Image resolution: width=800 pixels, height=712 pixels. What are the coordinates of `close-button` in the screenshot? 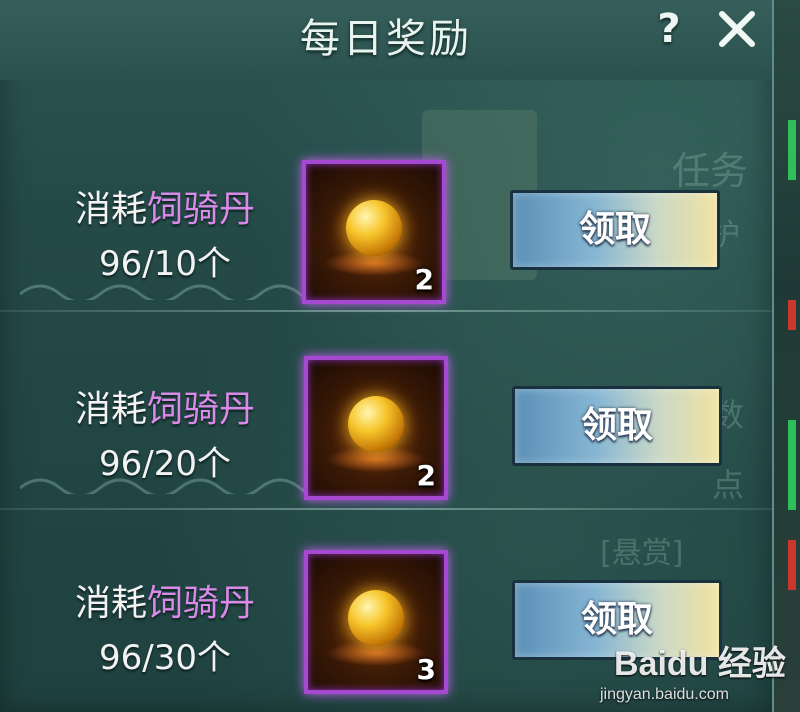 It's located at (737, 29).